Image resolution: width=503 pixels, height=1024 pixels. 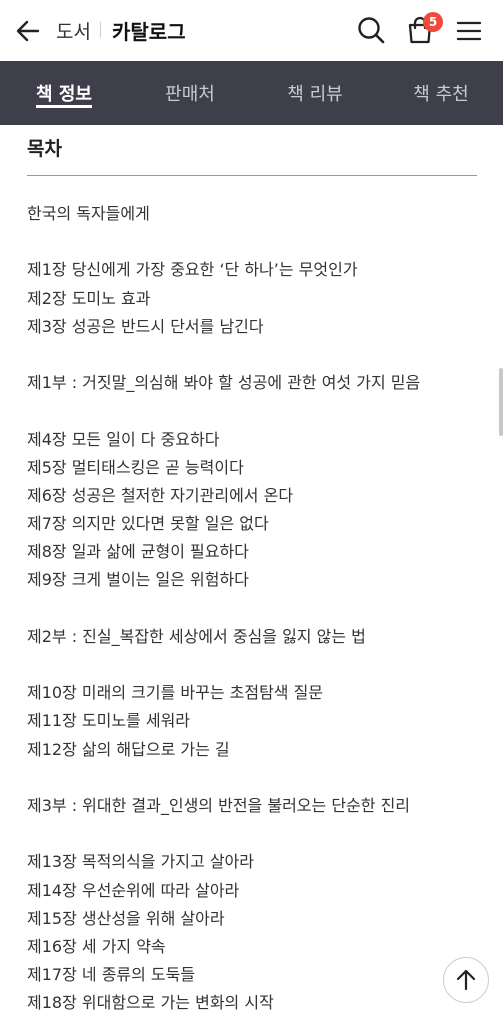 I want to click on section-divider, so click(x=252, y=175).